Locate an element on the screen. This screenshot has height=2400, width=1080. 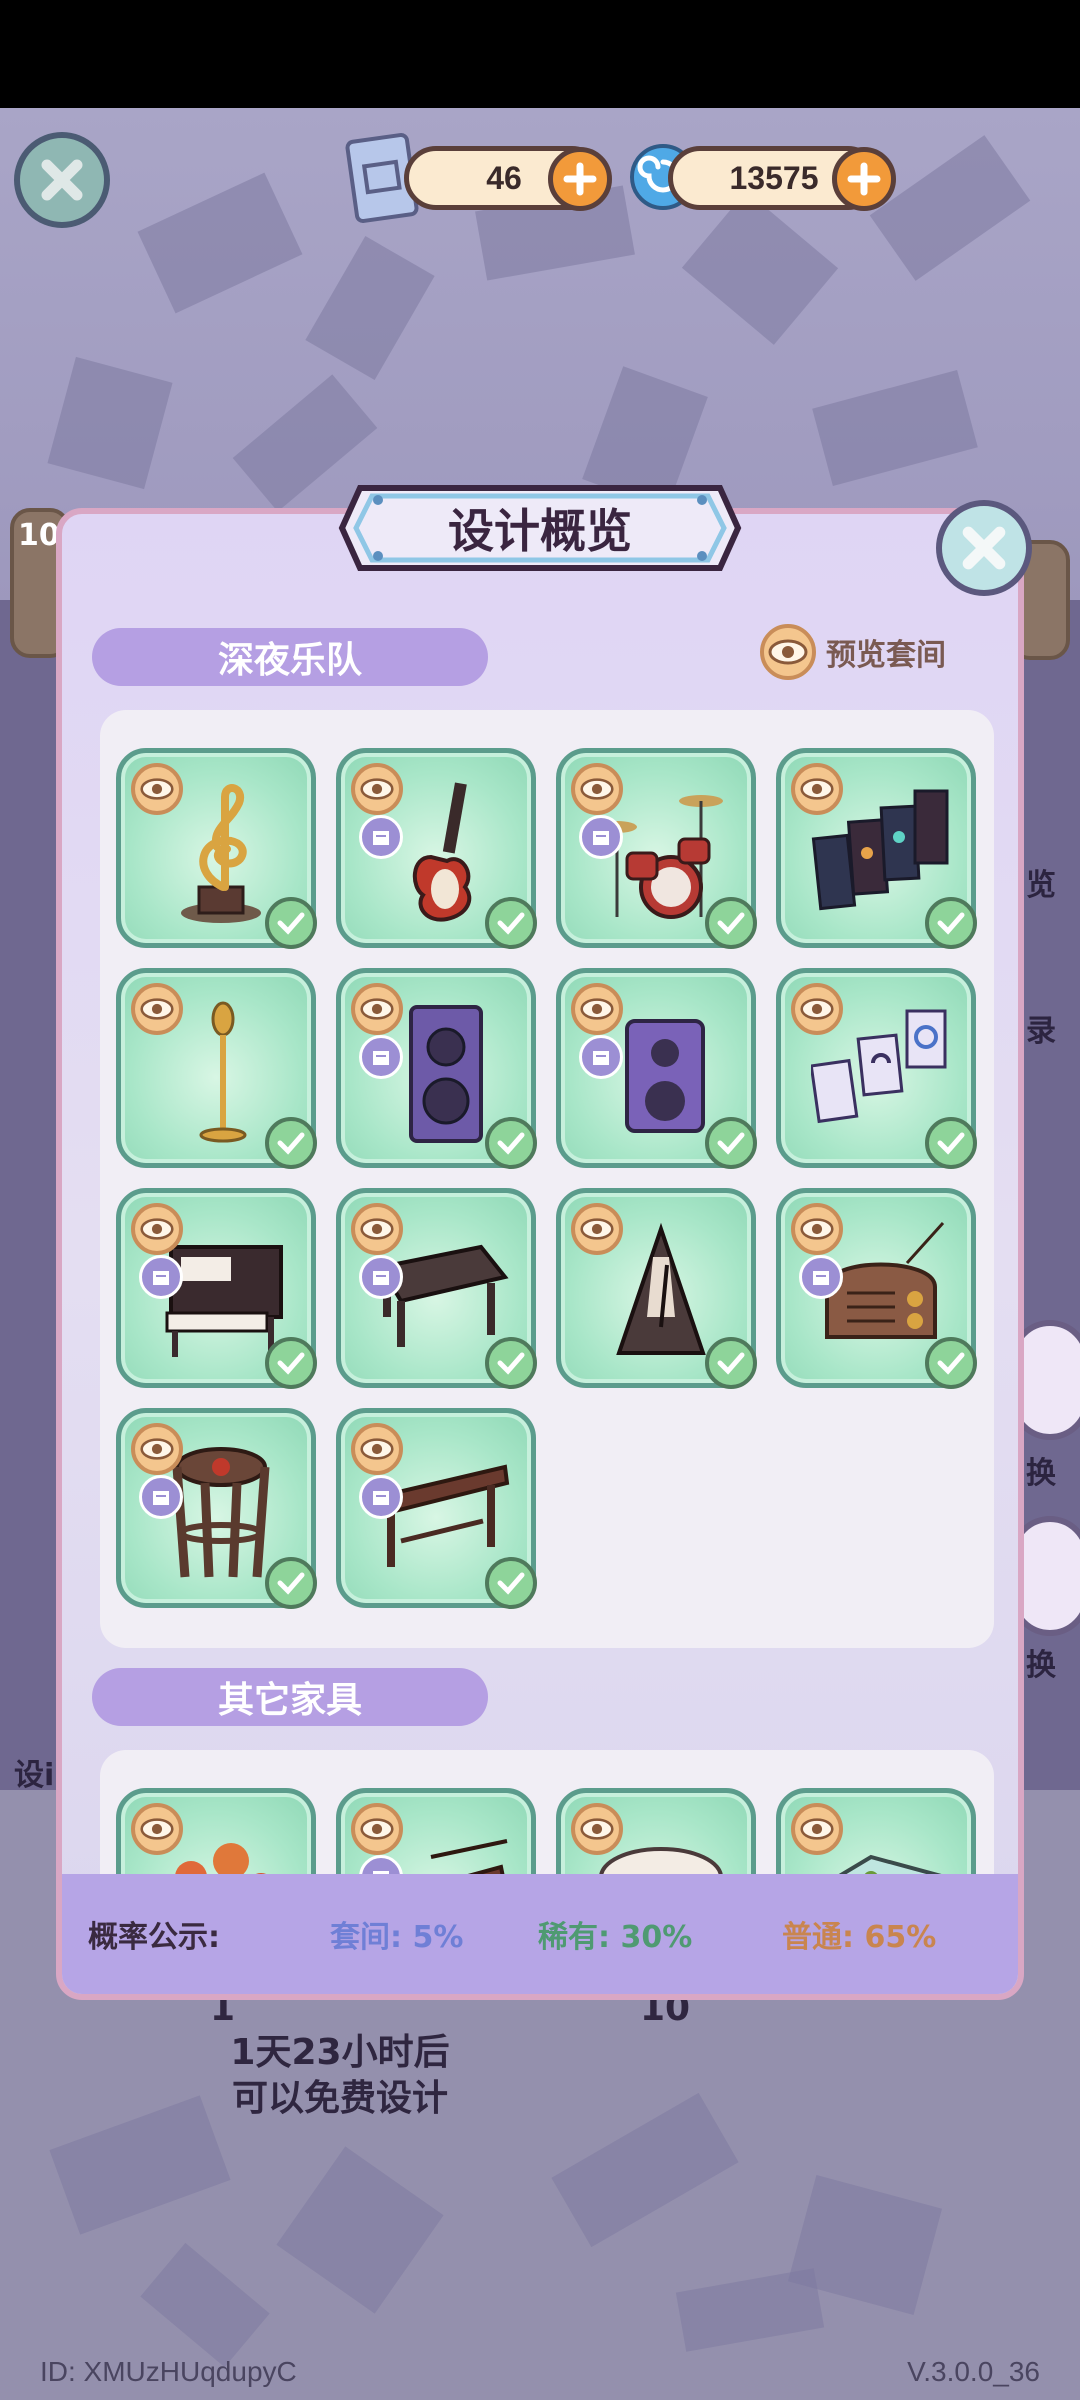
add-swirl-button is located at coordinates (864, 179).